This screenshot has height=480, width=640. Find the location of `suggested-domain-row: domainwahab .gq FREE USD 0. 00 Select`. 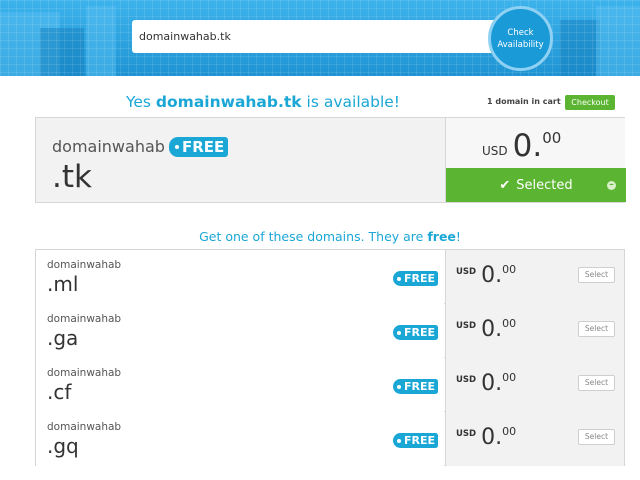

suggested-domain-row: domainwahab .gq FREE USD 0. 00 Select is located at coordinates (330, 439).